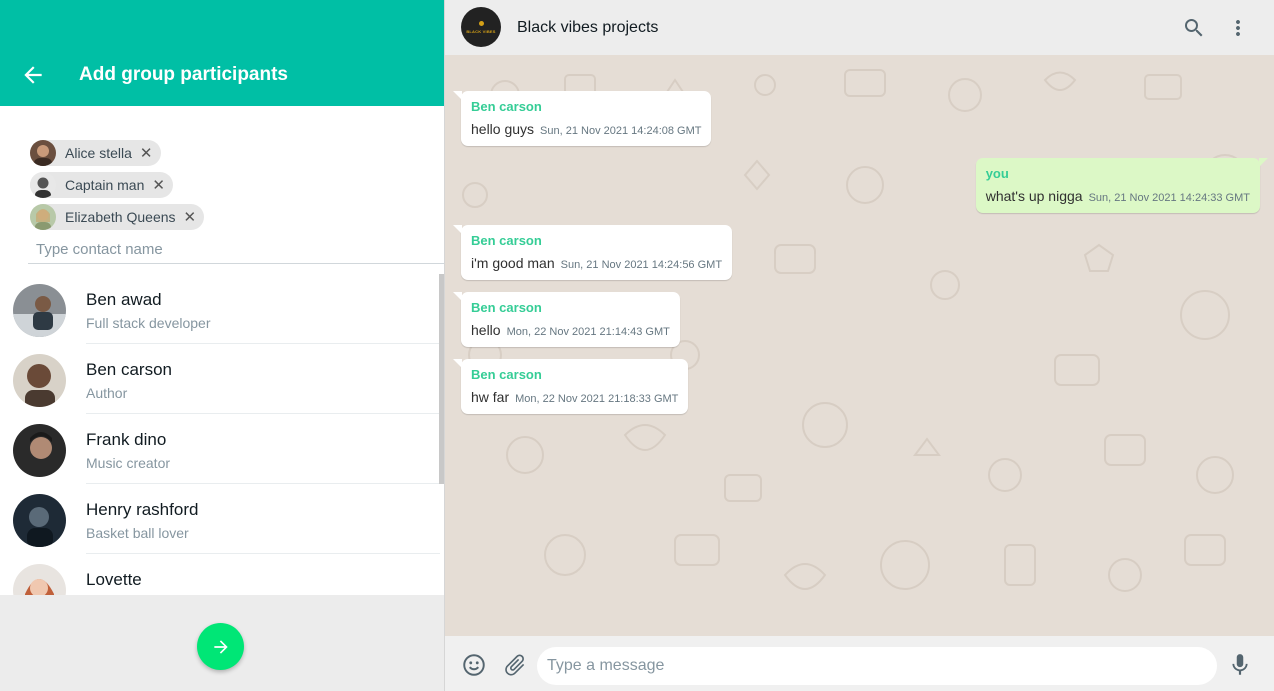  Describe the element at coordinates (503, 129) in the screenshot. I see `message-text: hello guys` at that location.